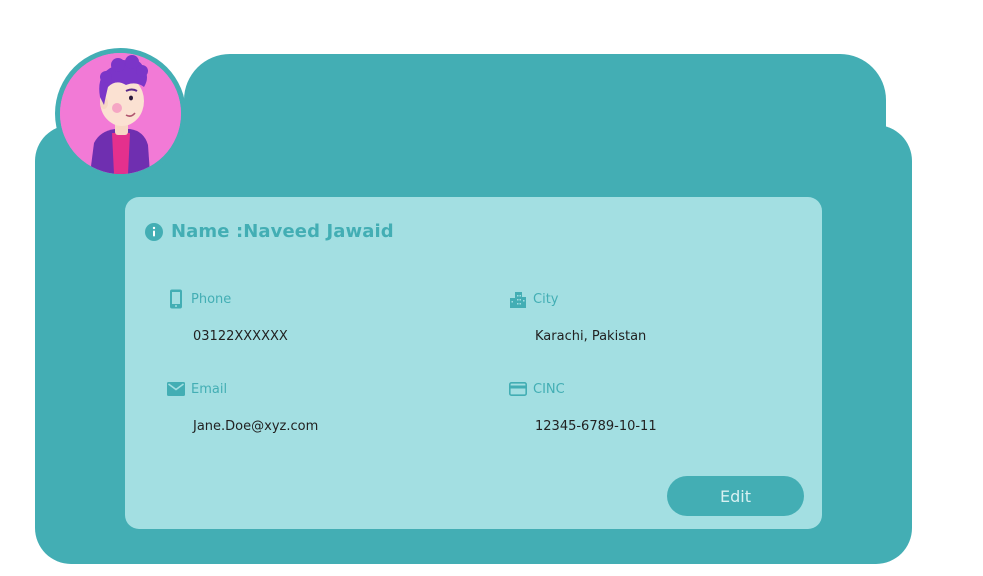 The height and width of the screenshot is (576, 983). What do you see at coordinates (318, 231) in the screenshot?
I see `name-value: Naveed Jawaid` at bounding box center [318, 231].